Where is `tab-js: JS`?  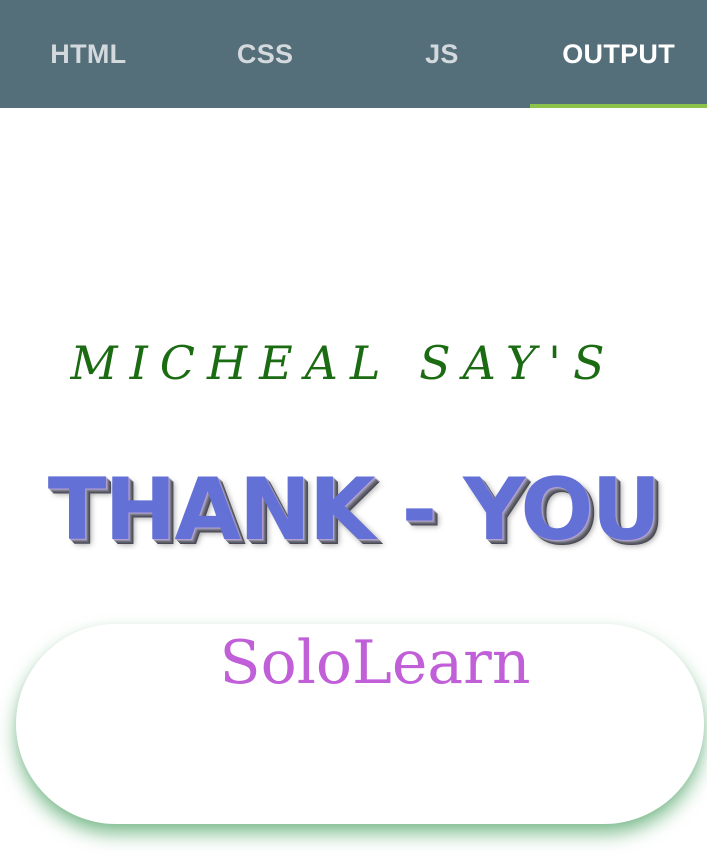 tab-js: JS is located at coordinates (442, 54).